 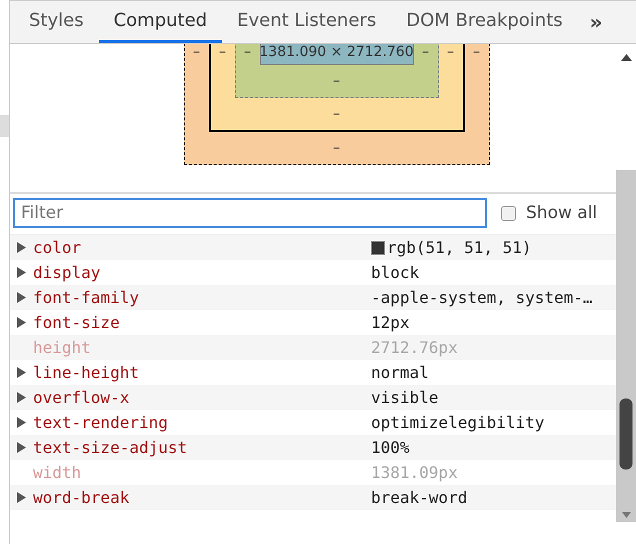 What do you see at coordinates (626, 515) in the screenshot?
I see `scroll-down-icon` at bounding box center [626, 515].